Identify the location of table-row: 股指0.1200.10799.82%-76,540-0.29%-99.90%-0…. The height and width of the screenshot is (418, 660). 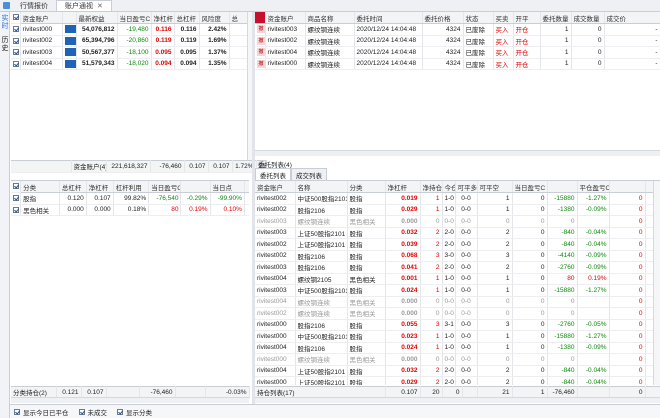
(130, 198).